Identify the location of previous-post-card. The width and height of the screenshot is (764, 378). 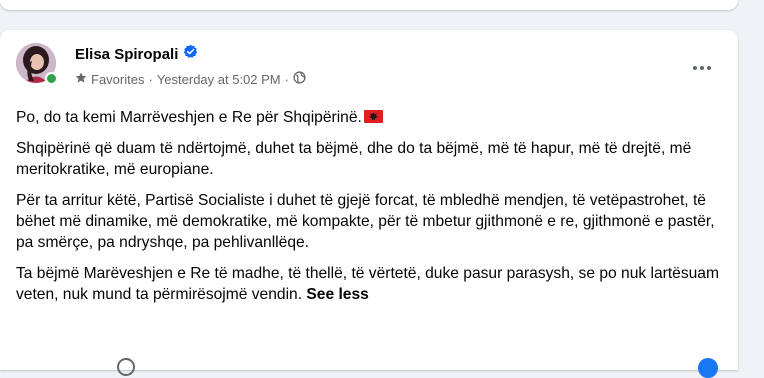
(369, 5).